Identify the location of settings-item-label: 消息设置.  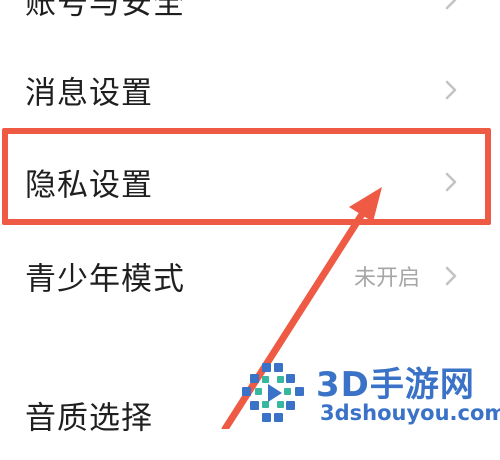
(89, 93).